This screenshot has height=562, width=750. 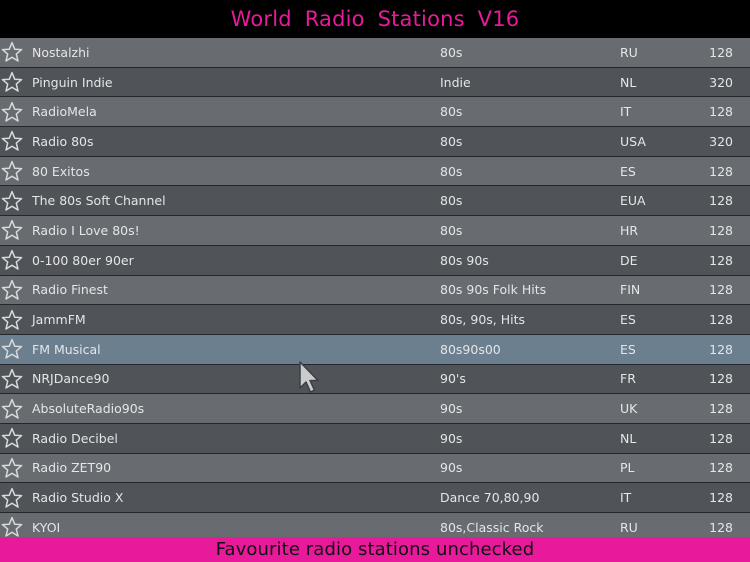 What do you see at coordinates (72, 82) in the screenshot?
I see `station-name: Pinguin Indie` at bounding box center [72, 82].